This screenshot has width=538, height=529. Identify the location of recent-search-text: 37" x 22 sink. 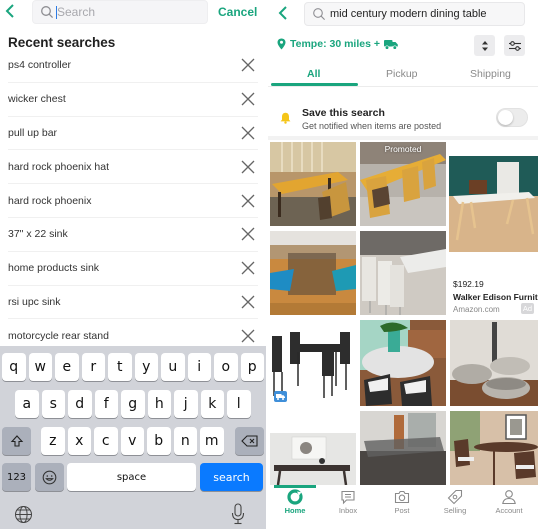
(38, 234).